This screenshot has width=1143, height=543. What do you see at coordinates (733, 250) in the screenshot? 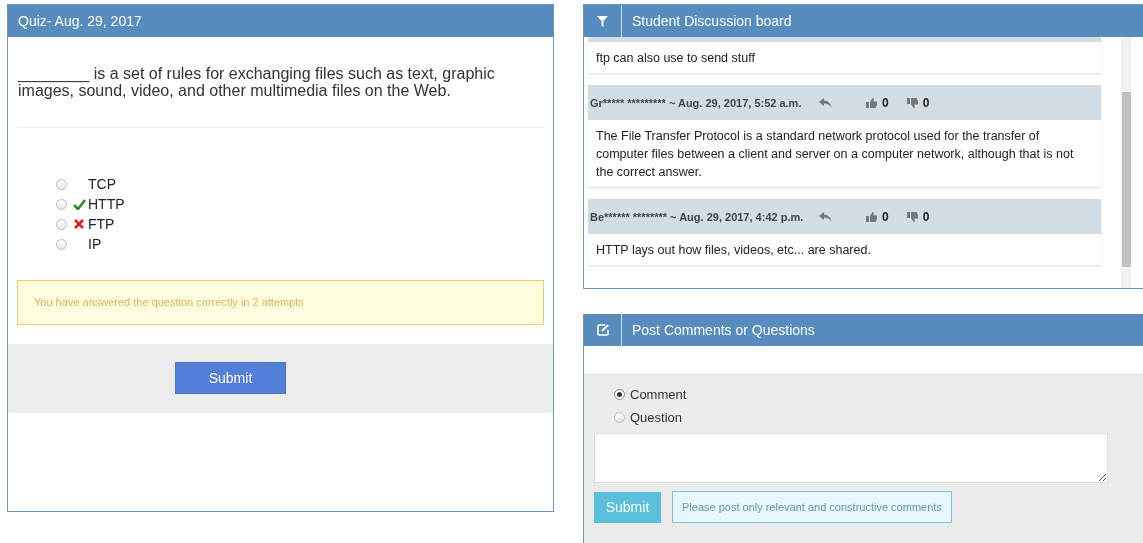
I see `post-text: HTTP lays out how files, videos, etc... are shared.` at bounding box center [733, 250].